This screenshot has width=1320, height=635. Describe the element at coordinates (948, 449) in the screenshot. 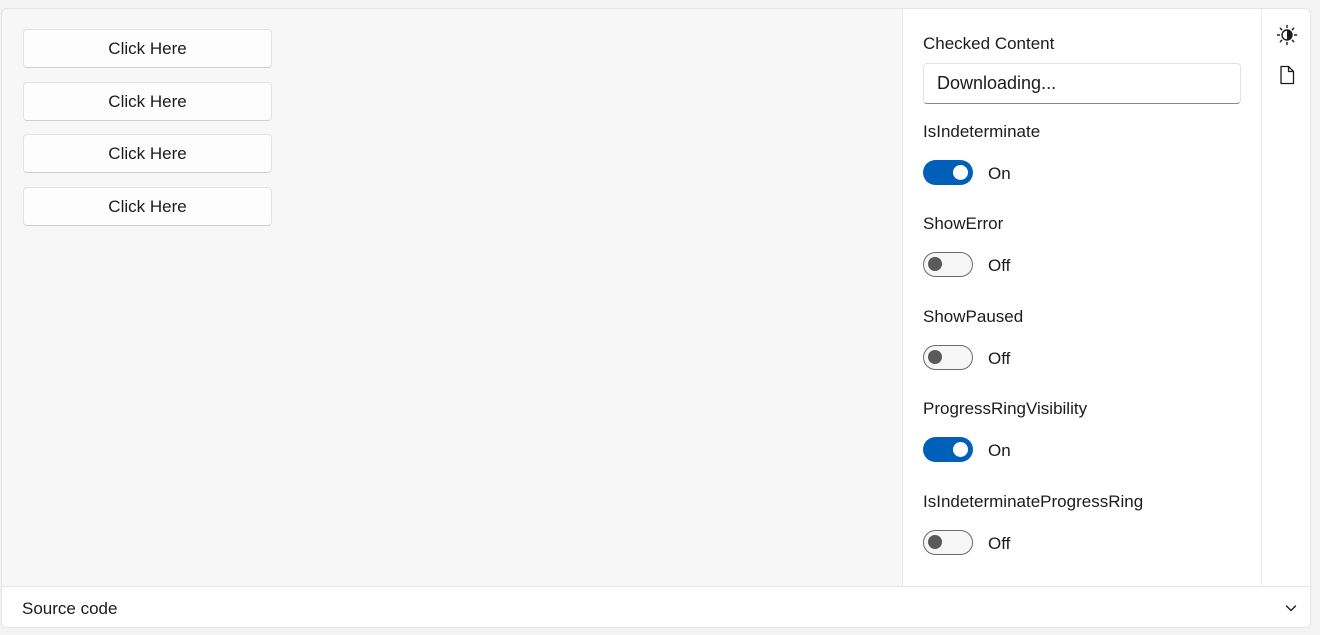

I see `progressringvisibility-toggle` at that location.